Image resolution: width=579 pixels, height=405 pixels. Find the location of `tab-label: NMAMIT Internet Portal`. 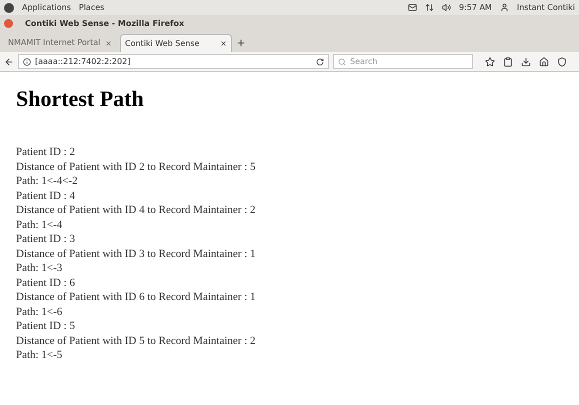

tab-label: NMAMIT Internet Portal is located at coordinates (54, 43).